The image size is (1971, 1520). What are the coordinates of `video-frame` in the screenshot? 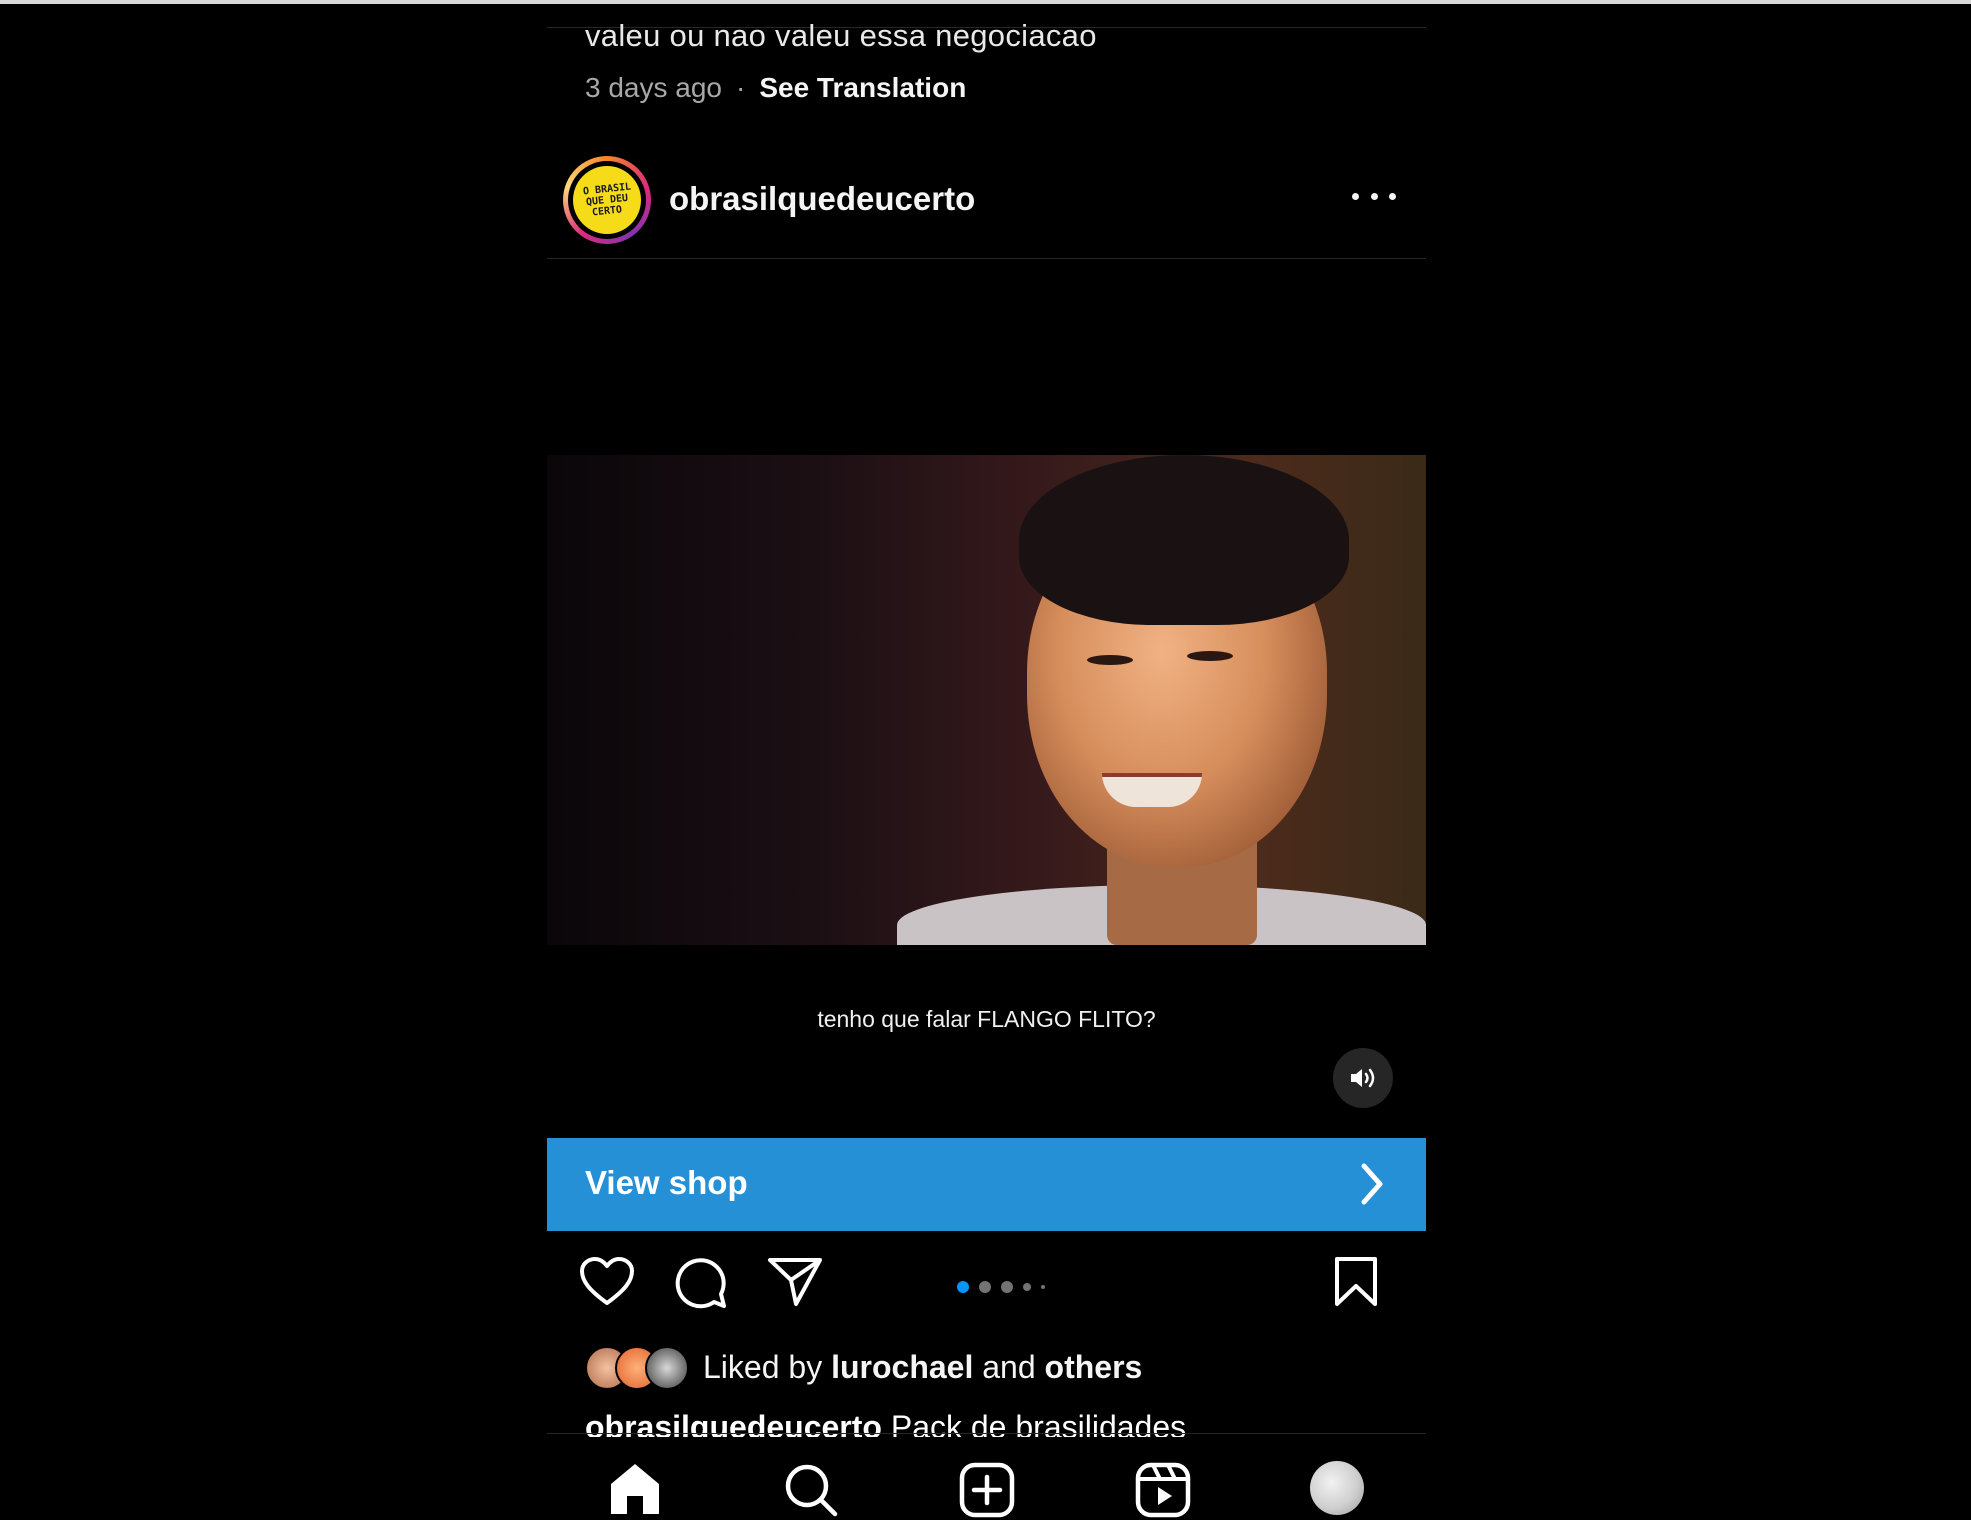 It's located at (986, 700).